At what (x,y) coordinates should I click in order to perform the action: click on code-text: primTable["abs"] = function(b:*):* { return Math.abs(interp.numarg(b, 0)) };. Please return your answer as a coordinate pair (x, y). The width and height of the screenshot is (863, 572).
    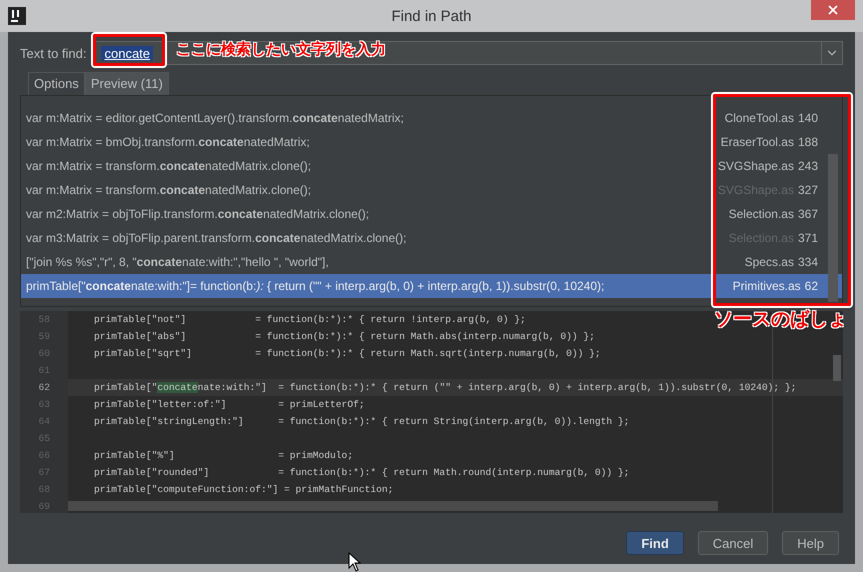
    Looking at the image, I should click on (344, 336).